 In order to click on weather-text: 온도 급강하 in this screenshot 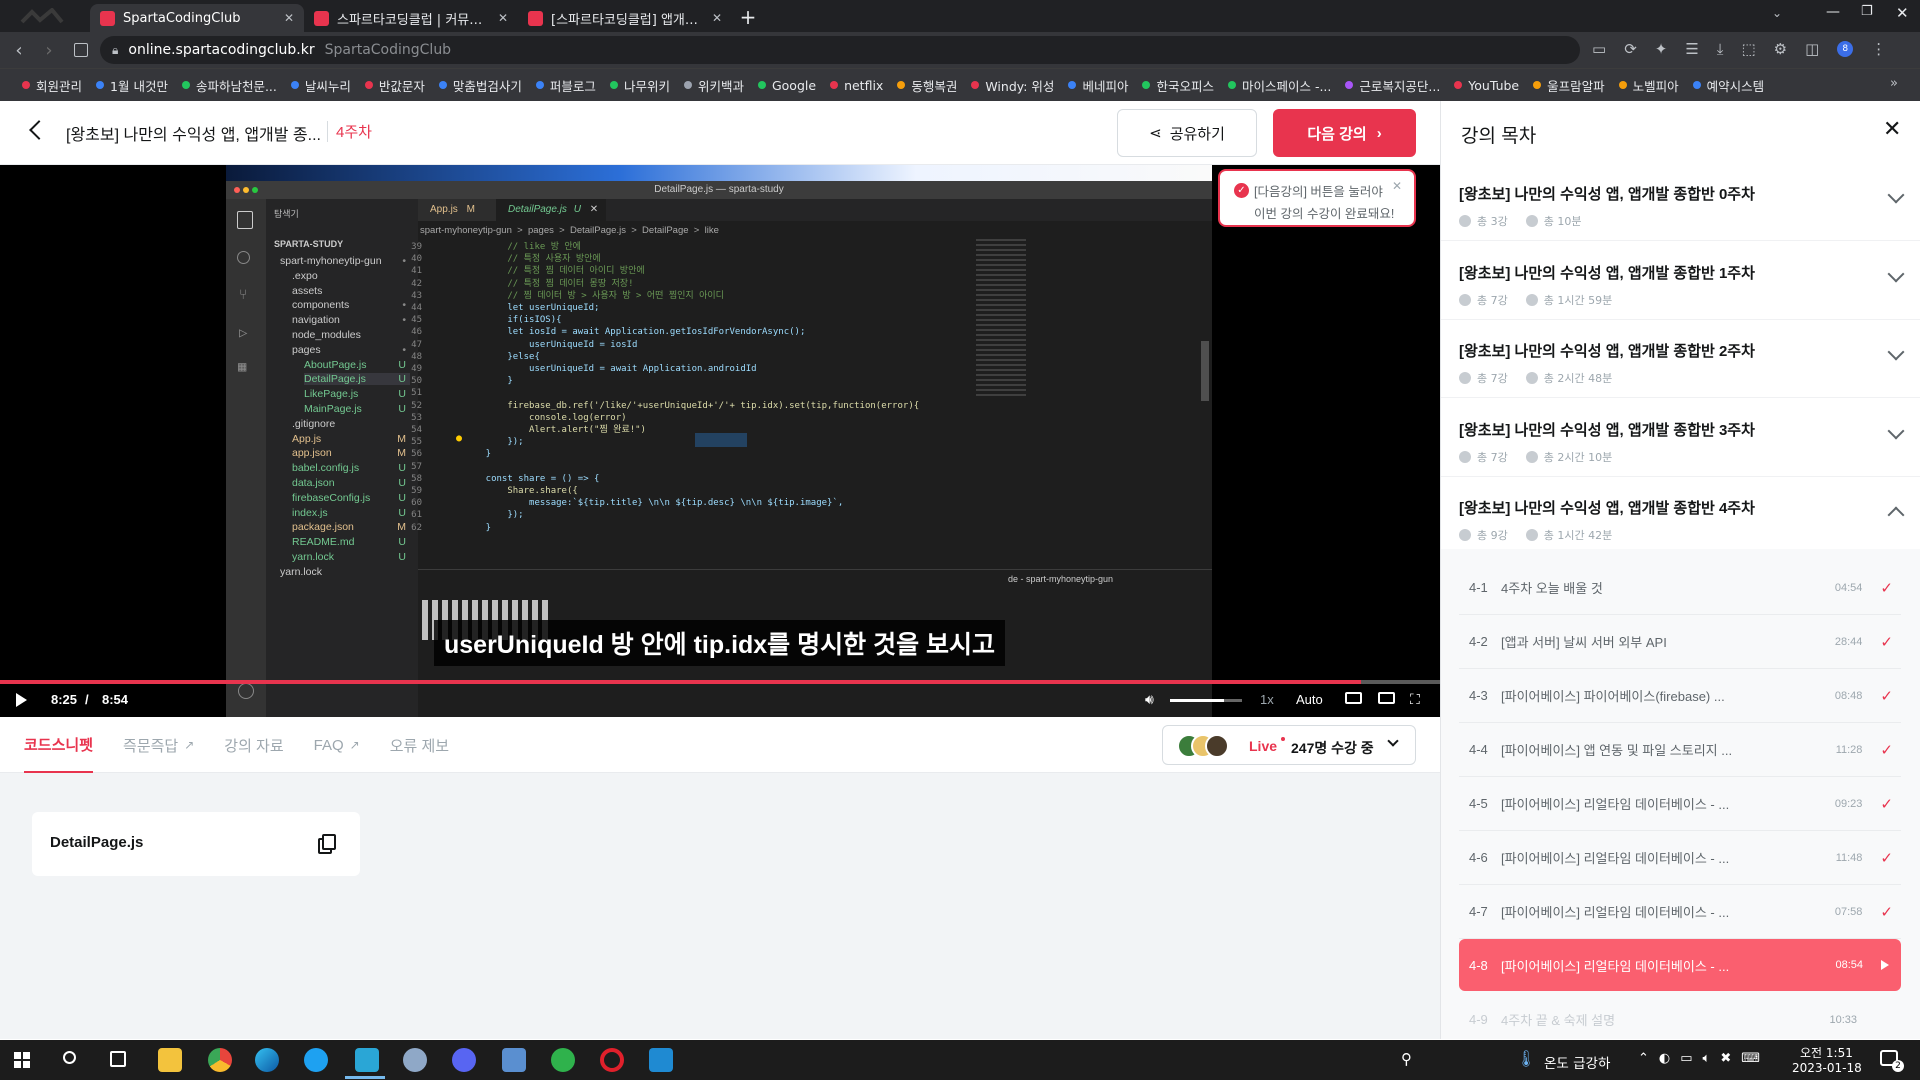, I will do `click(1577, 1062)`.